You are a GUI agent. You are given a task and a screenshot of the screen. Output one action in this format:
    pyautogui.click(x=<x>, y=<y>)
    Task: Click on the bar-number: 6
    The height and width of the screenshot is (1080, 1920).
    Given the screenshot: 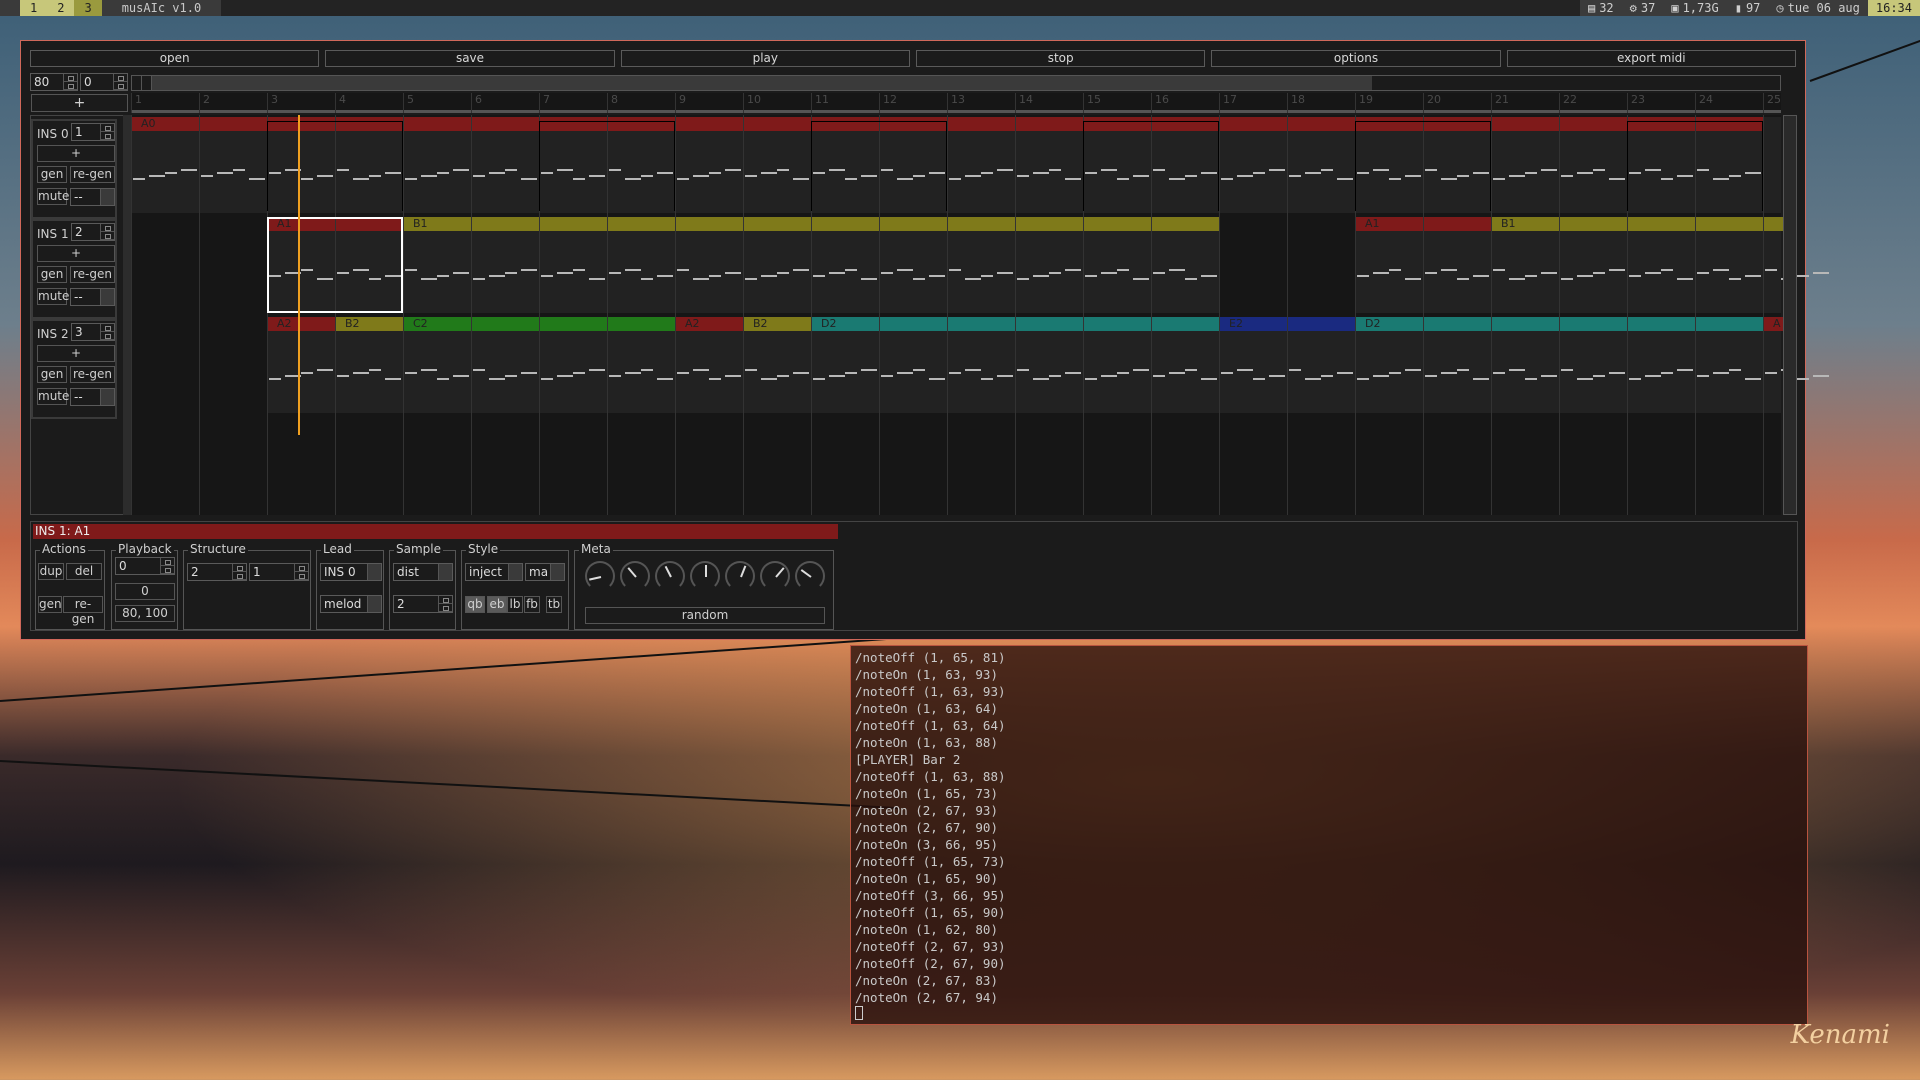 What is the action you would take?
    pyautogui.click(x=476, y=103)
    